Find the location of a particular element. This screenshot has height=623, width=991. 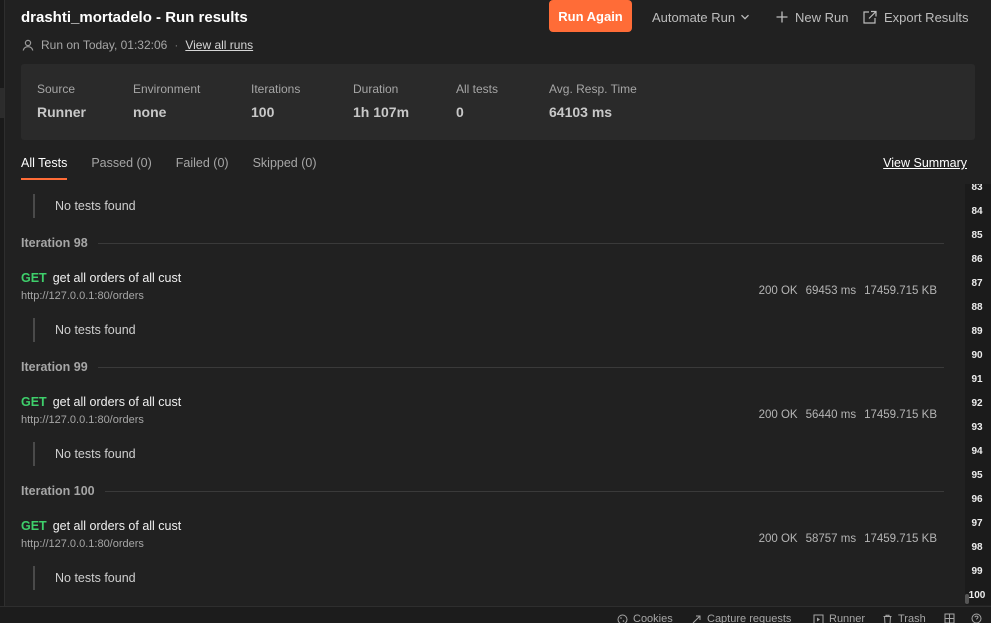

scrollbar-thumb is located at coordinates (967, 599).